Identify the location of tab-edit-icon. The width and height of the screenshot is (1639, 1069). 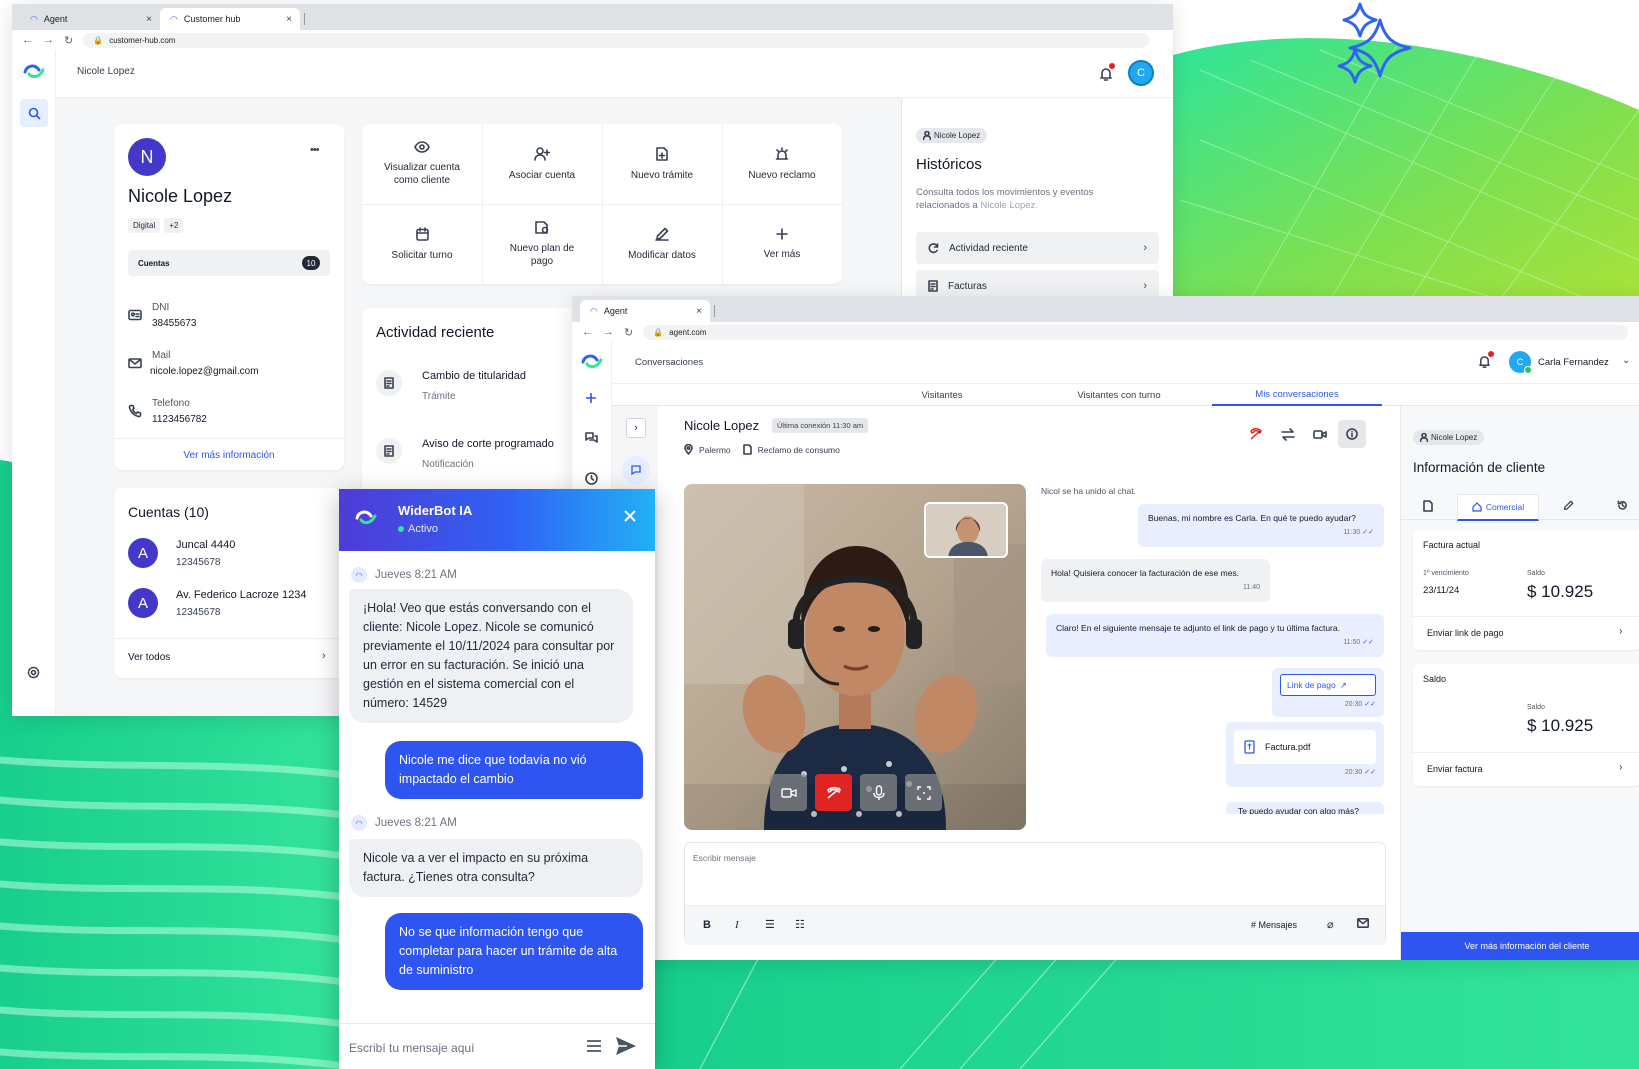
(1568, 505).